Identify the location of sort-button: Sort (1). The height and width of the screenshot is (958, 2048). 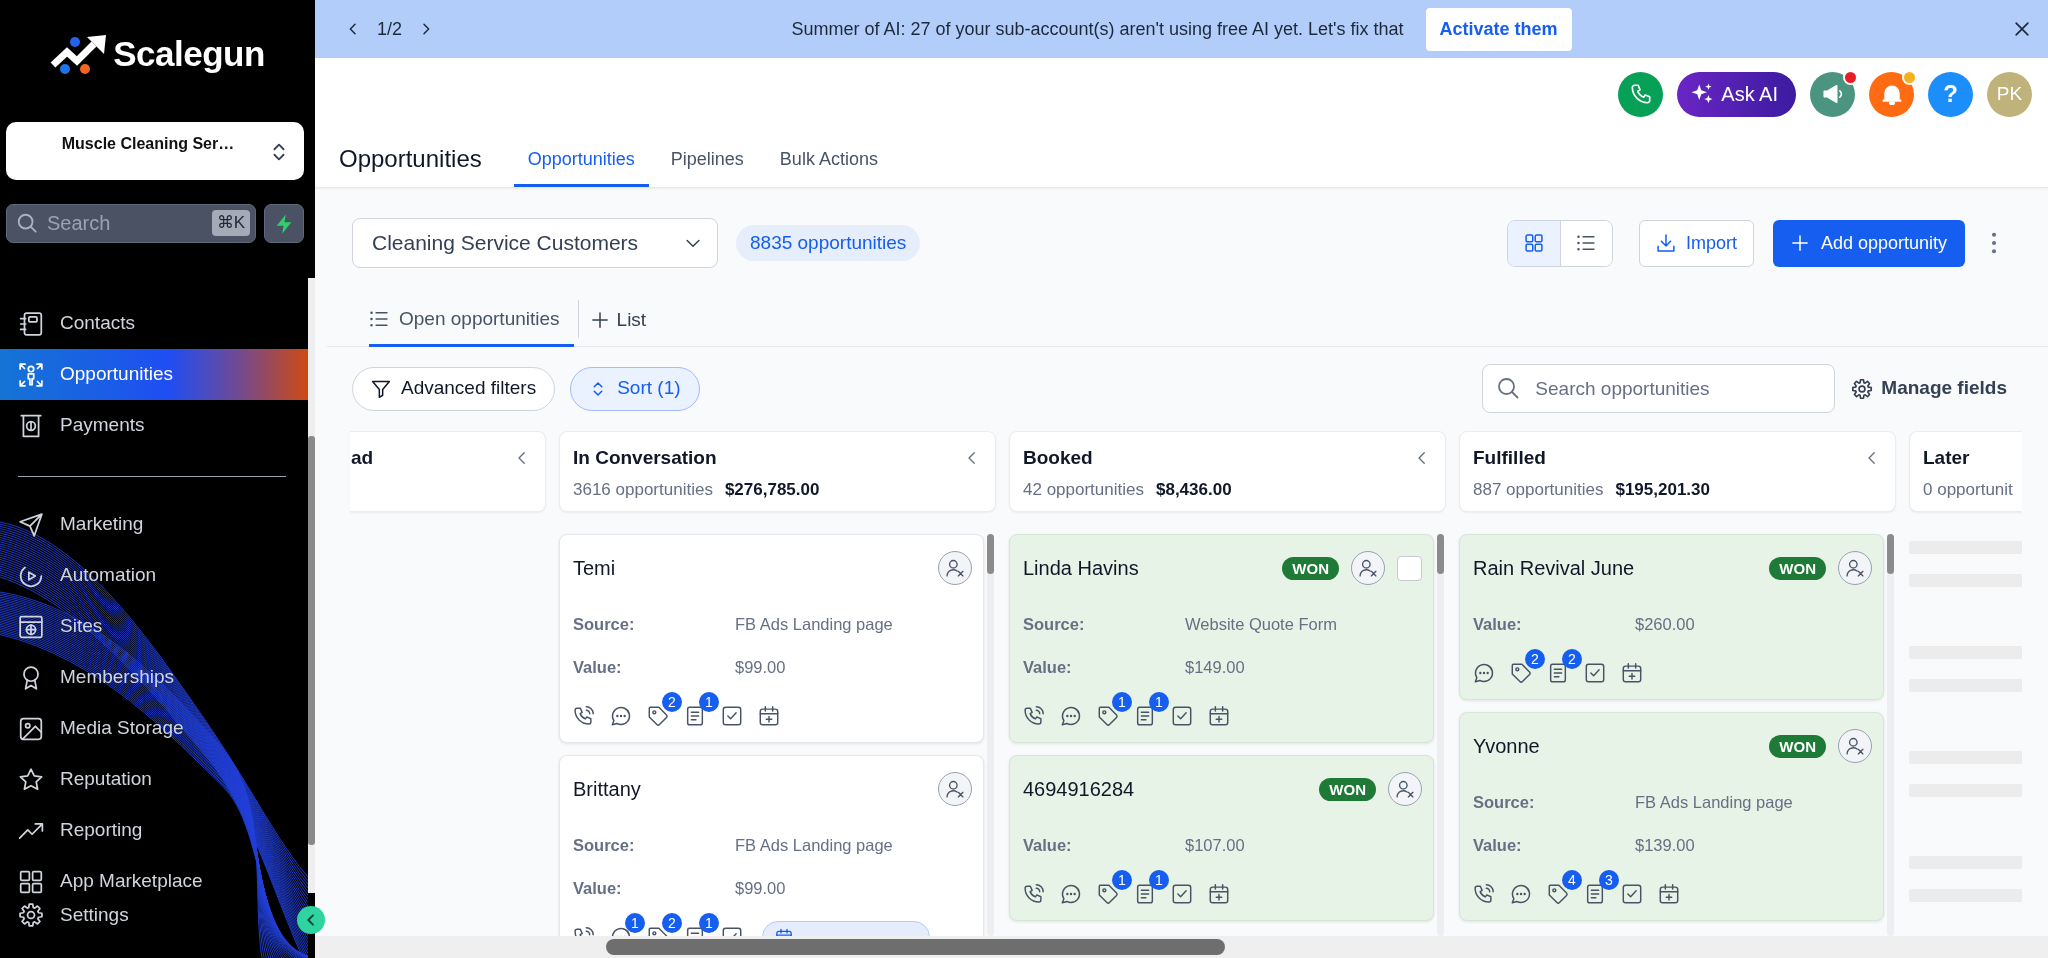
(635, 388).